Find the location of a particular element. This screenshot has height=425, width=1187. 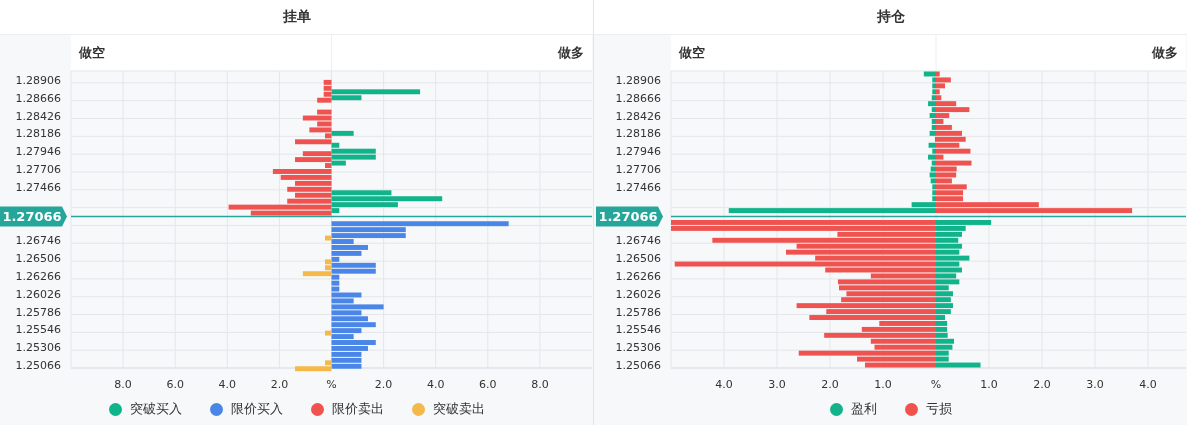

legend-label: 限价卖出 is located at coordinates (357, 409).